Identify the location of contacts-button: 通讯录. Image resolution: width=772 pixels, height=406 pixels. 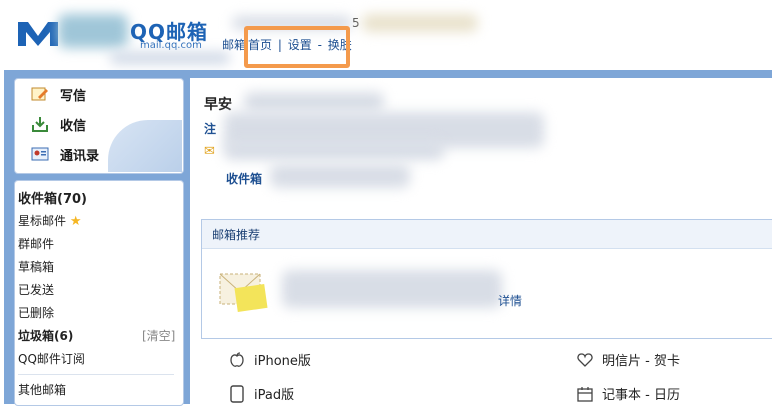
(90, 154).